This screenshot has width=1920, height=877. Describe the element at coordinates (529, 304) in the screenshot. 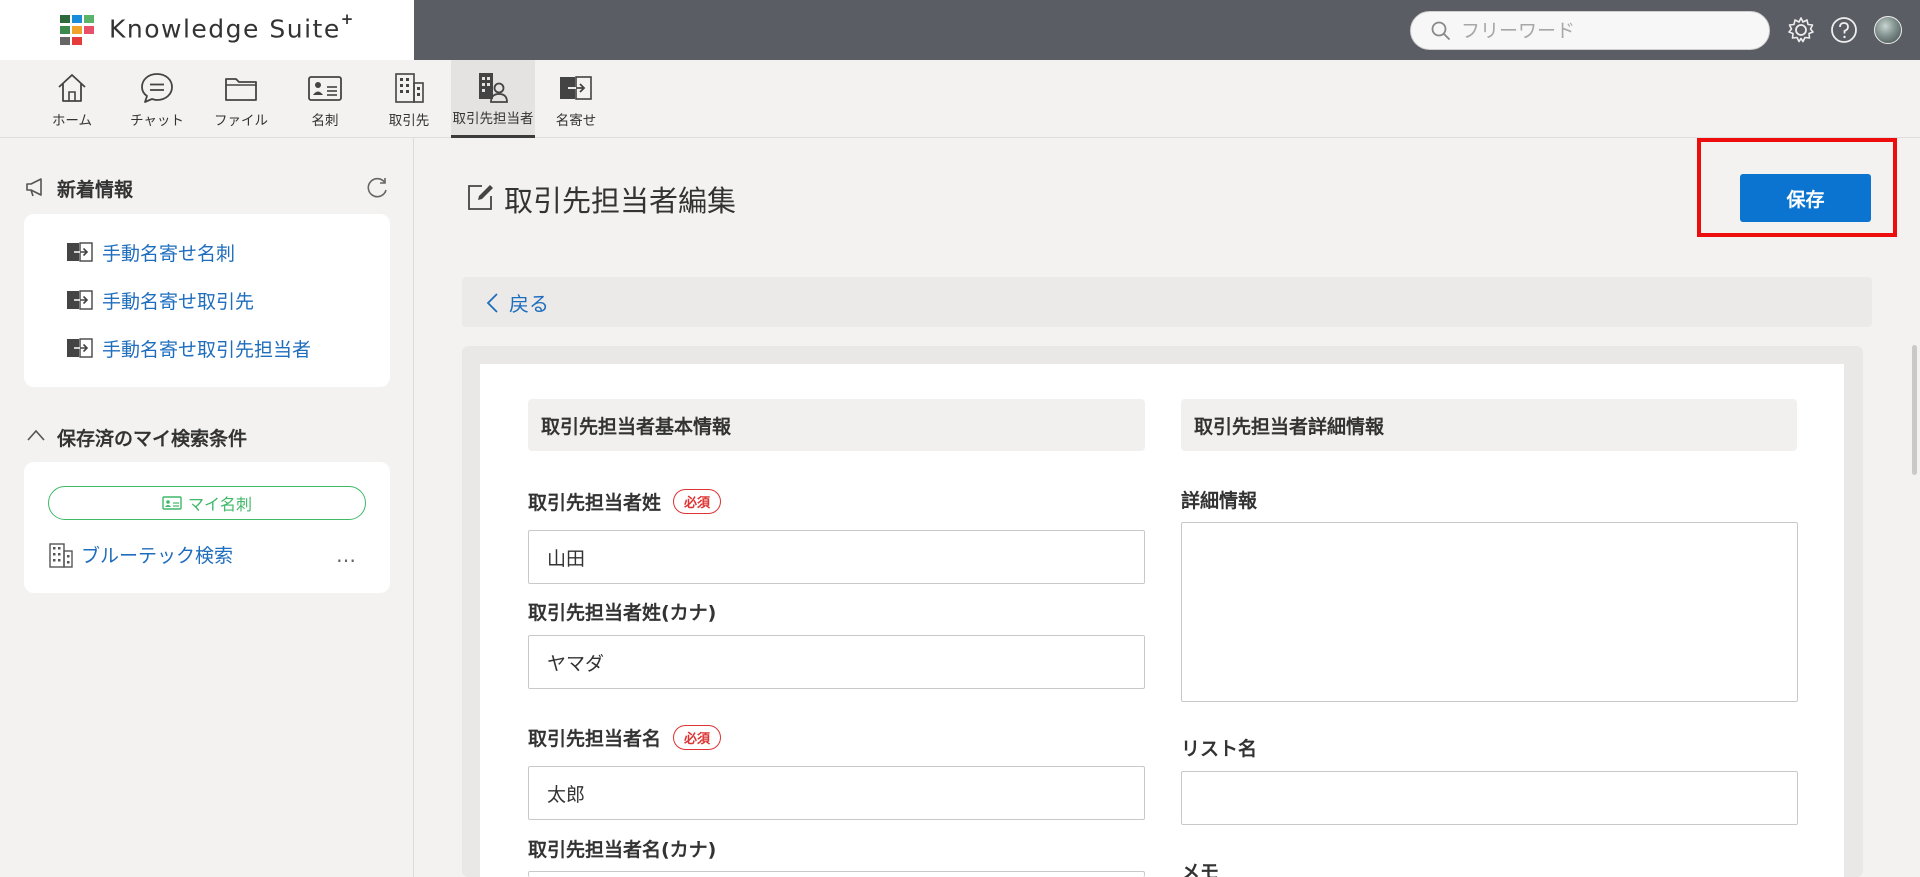

I see `back-label: 戻る` at that location.